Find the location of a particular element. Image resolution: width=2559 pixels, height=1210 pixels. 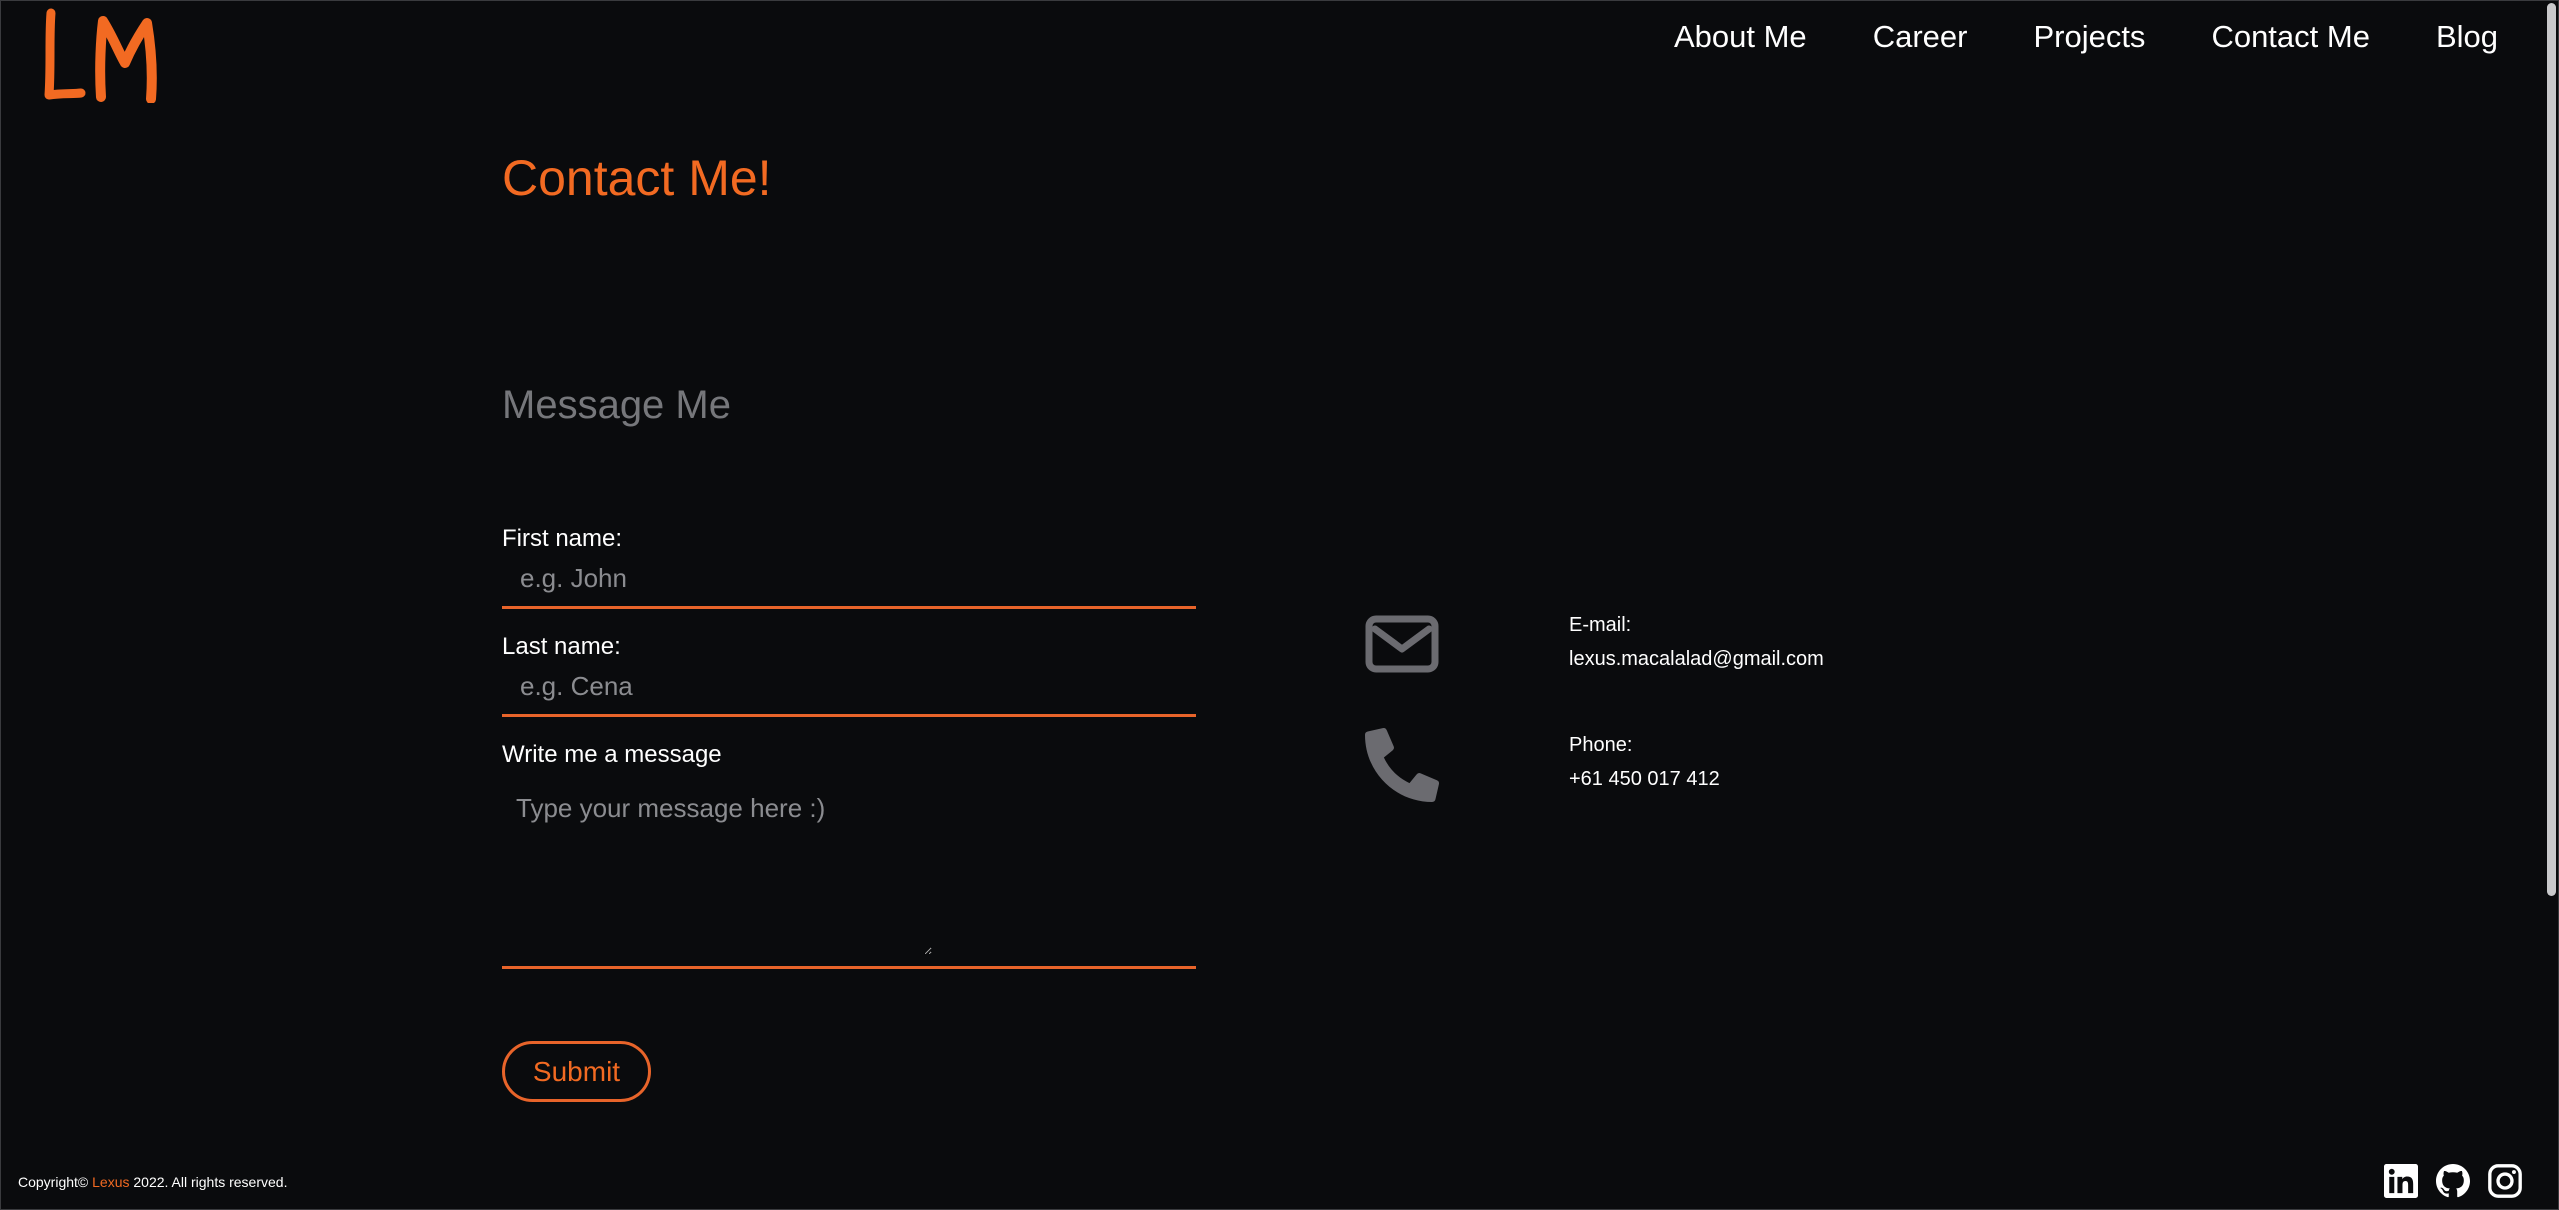

main-nav: About Me Career Projects Contact Me Blog is located at coordinates (2086, 37).